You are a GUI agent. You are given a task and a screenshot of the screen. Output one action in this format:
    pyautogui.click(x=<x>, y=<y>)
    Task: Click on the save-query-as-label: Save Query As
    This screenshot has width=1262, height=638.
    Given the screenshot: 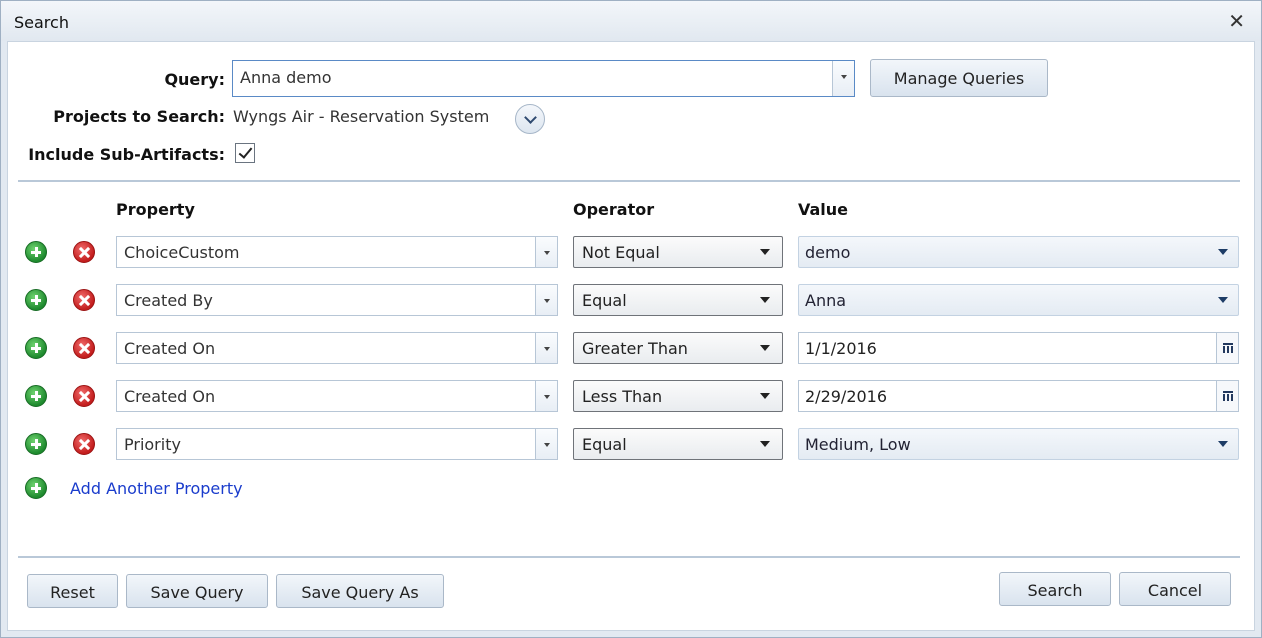 What is the action you would take?
    pyautogui.click(x=360, y=592)
    